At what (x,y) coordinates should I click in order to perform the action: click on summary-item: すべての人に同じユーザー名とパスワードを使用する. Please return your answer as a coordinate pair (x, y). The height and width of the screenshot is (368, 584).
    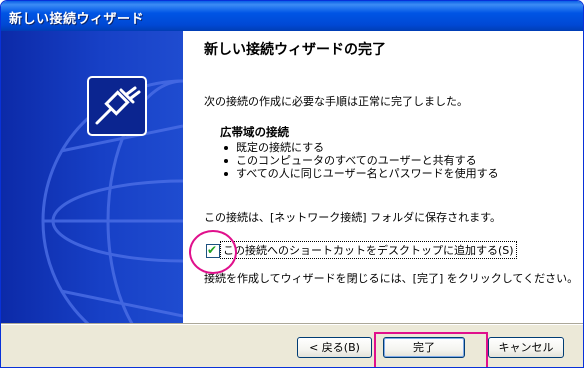
    Looking at the image, I should click on (361, 173).